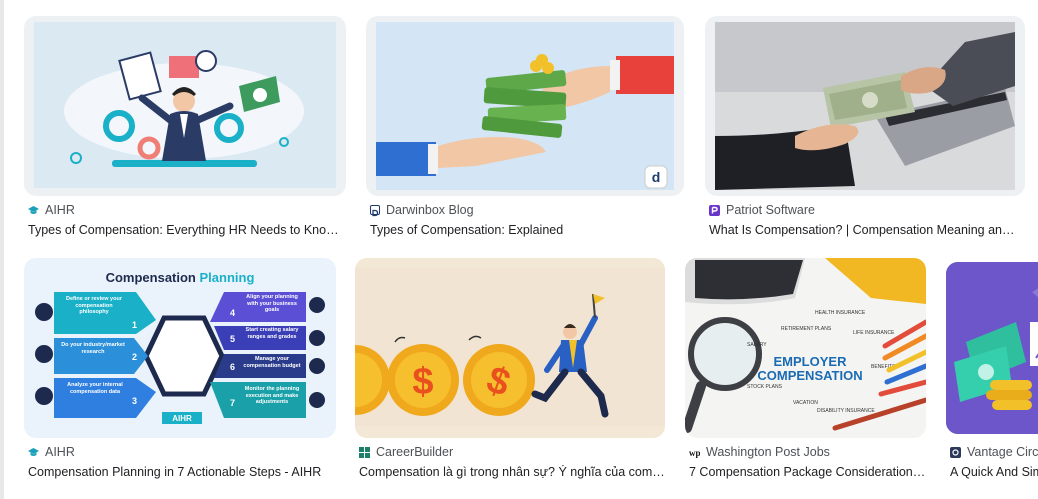 This screenshot has width=1038, height=499. Describe the element at coordinates (809, 375) in the screenshot. I see `compensation-text: COMPENSATION` at that location.